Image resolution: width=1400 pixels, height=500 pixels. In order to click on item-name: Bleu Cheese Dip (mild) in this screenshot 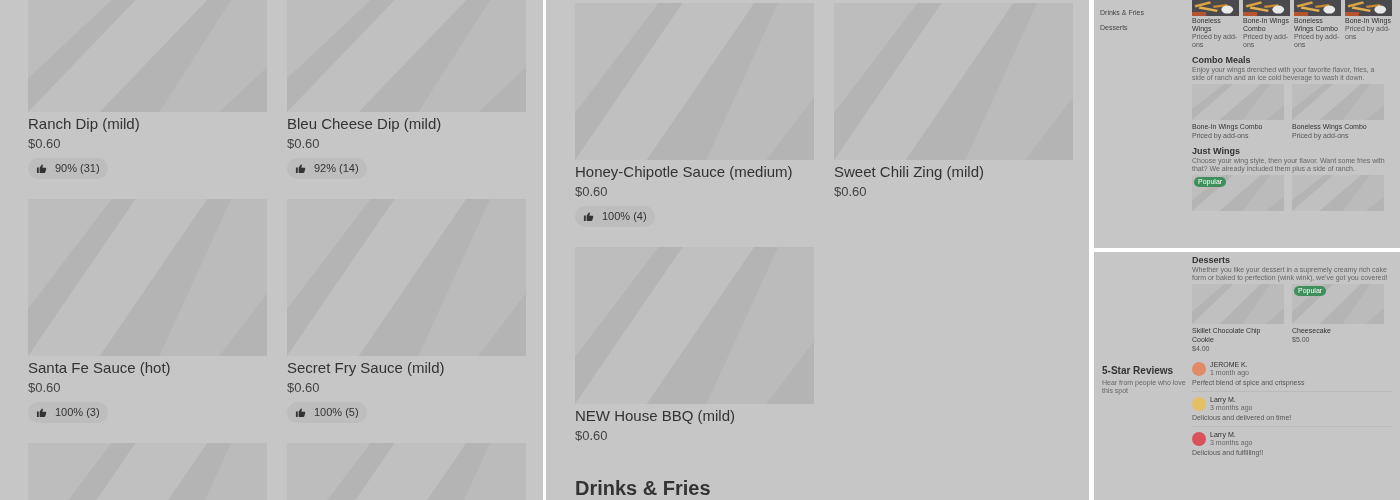, I will do `click(406, 124)`.